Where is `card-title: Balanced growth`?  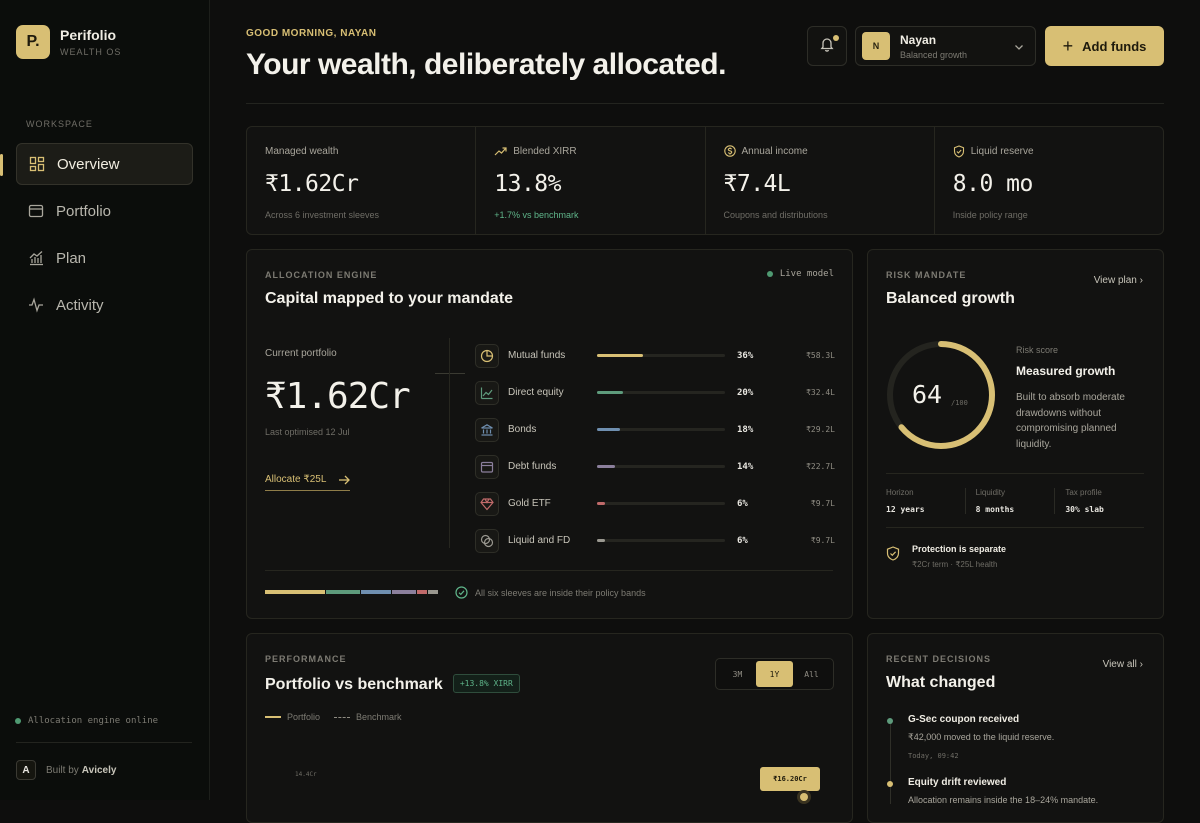
card-title: Balanced growth is located at coordinates (950, 298).